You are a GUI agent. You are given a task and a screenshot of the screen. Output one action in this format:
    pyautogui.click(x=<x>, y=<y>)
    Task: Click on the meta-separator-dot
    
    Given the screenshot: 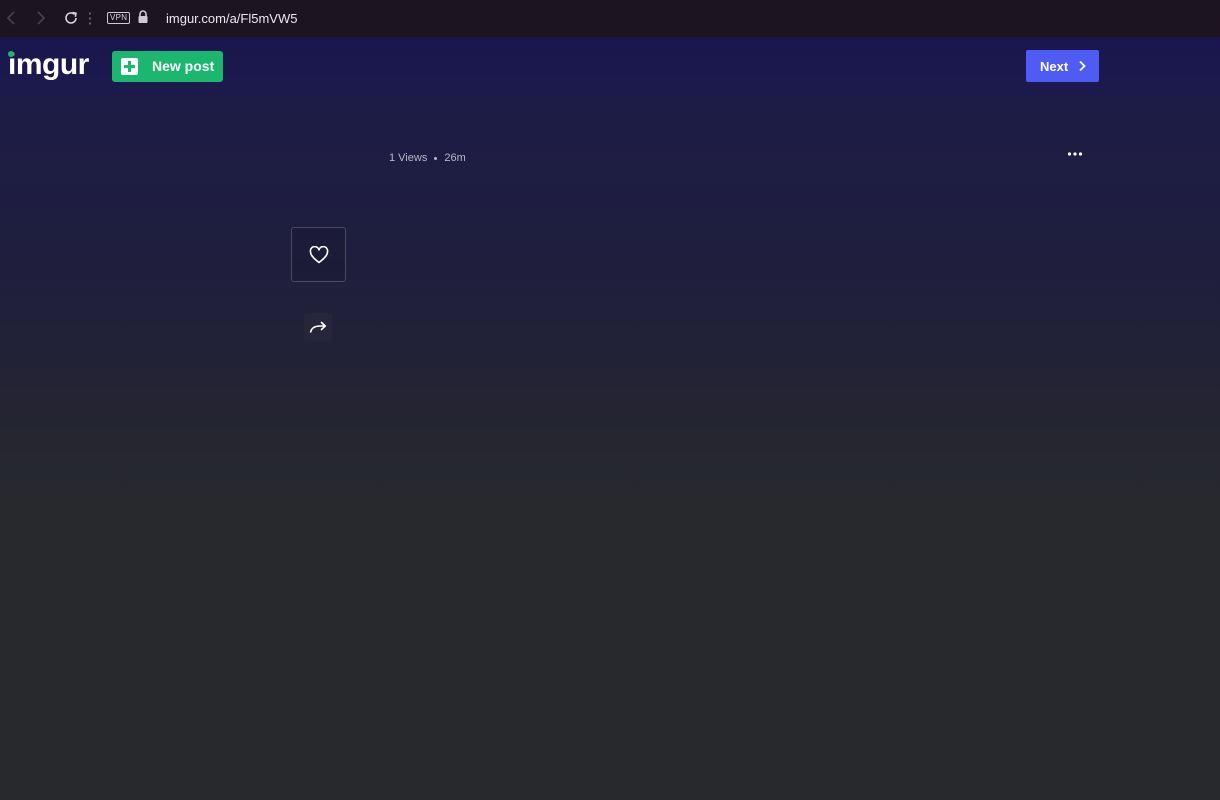 What is the action you would take?
    pyautogui.click(x=436, y=158)
    